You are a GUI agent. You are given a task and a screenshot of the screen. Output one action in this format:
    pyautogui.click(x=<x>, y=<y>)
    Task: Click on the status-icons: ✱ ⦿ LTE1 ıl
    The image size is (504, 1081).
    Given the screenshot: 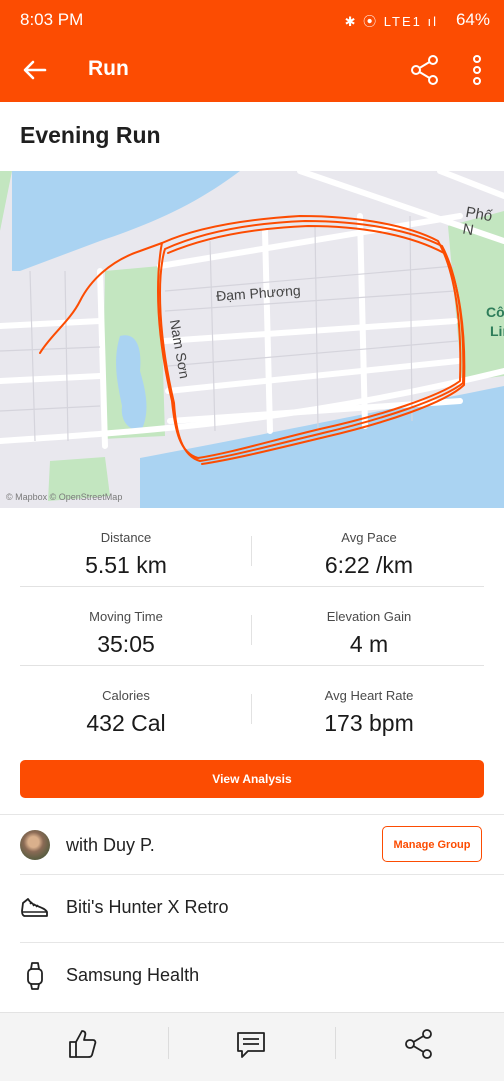 What is the action you would take?
    pyautogui.click(x=391, y=21)
    